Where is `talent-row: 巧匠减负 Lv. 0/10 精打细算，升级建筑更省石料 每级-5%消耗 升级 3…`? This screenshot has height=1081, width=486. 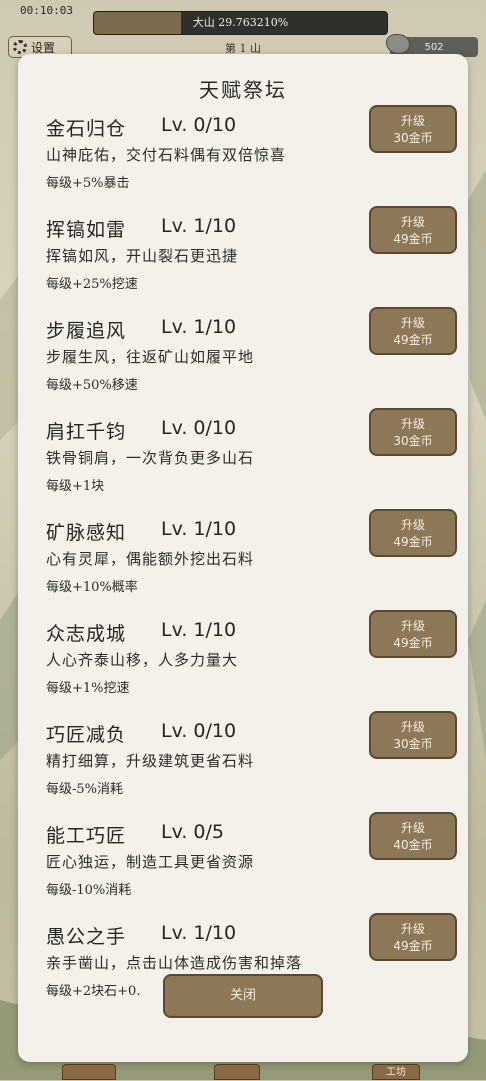 talent-row: 巧匠减负 Lv. 0/10 精打细算，升级建筑更省石料 每级-5%消耗 升级 3… is located at coordinates (243, 765).